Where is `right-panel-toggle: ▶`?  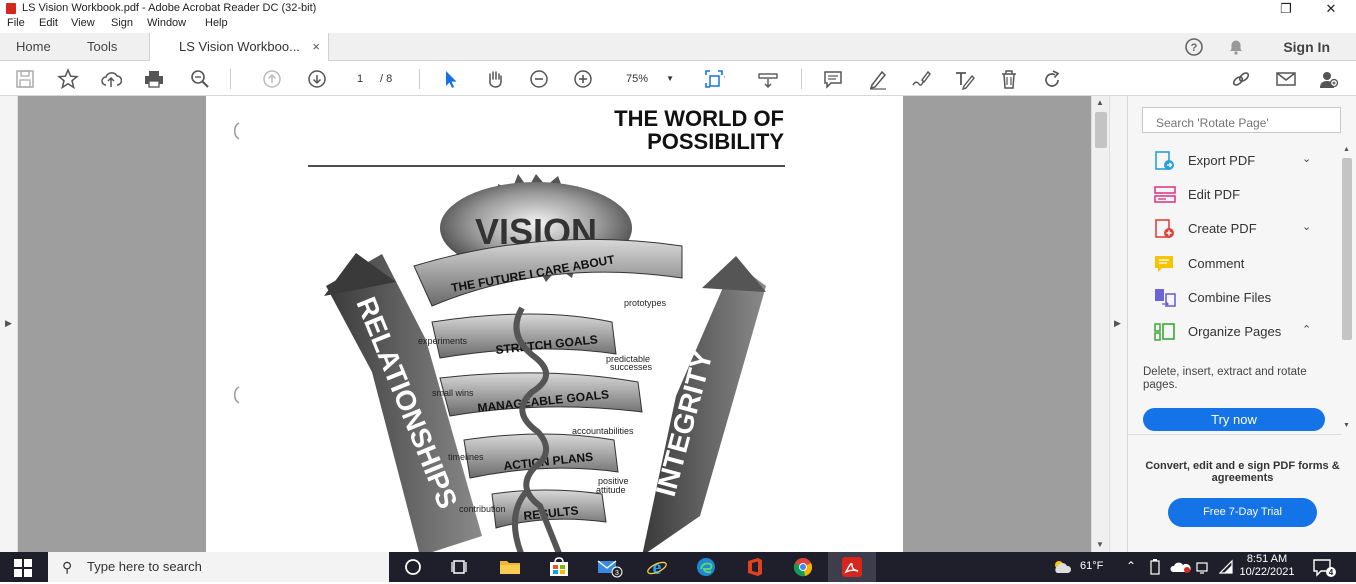
right-panel-toggle: ▶ is located at coordinates (1118, 324).